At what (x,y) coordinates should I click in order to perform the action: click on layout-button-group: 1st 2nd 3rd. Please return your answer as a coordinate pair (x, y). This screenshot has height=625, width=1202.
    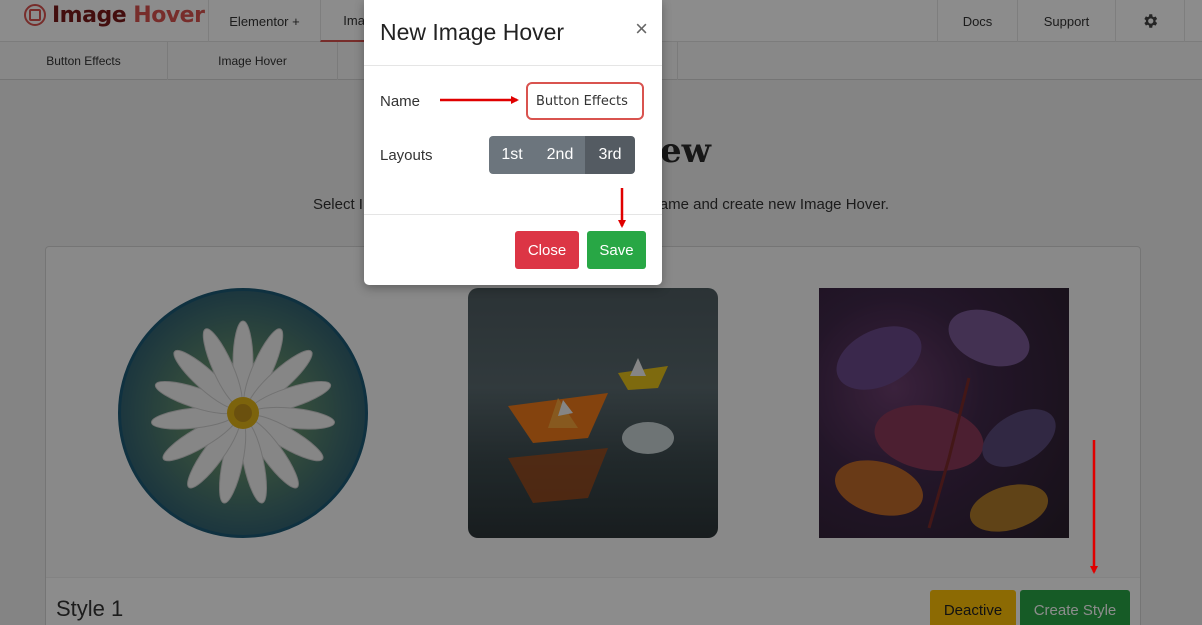
    Looking at the image, I should click on (562, 155).